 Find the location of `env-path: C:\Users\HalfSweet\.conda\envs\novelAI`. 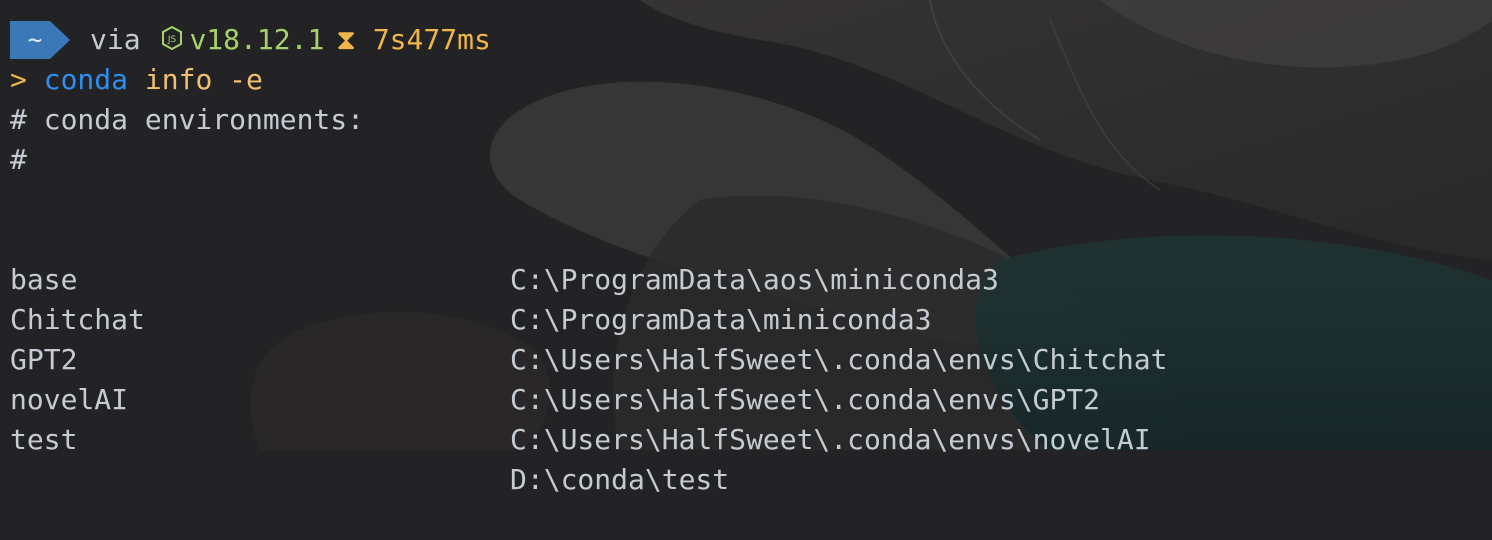

env-path: C:\Users\HalfSweet\.conda\envs\novelAI is located at coordinates (830, 439).